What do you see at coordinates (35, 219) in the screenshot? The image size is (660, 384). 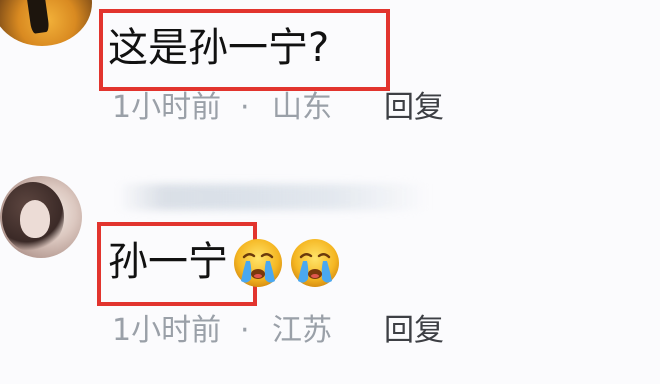 I see `avatar-face` at bounding box center [35, 219].